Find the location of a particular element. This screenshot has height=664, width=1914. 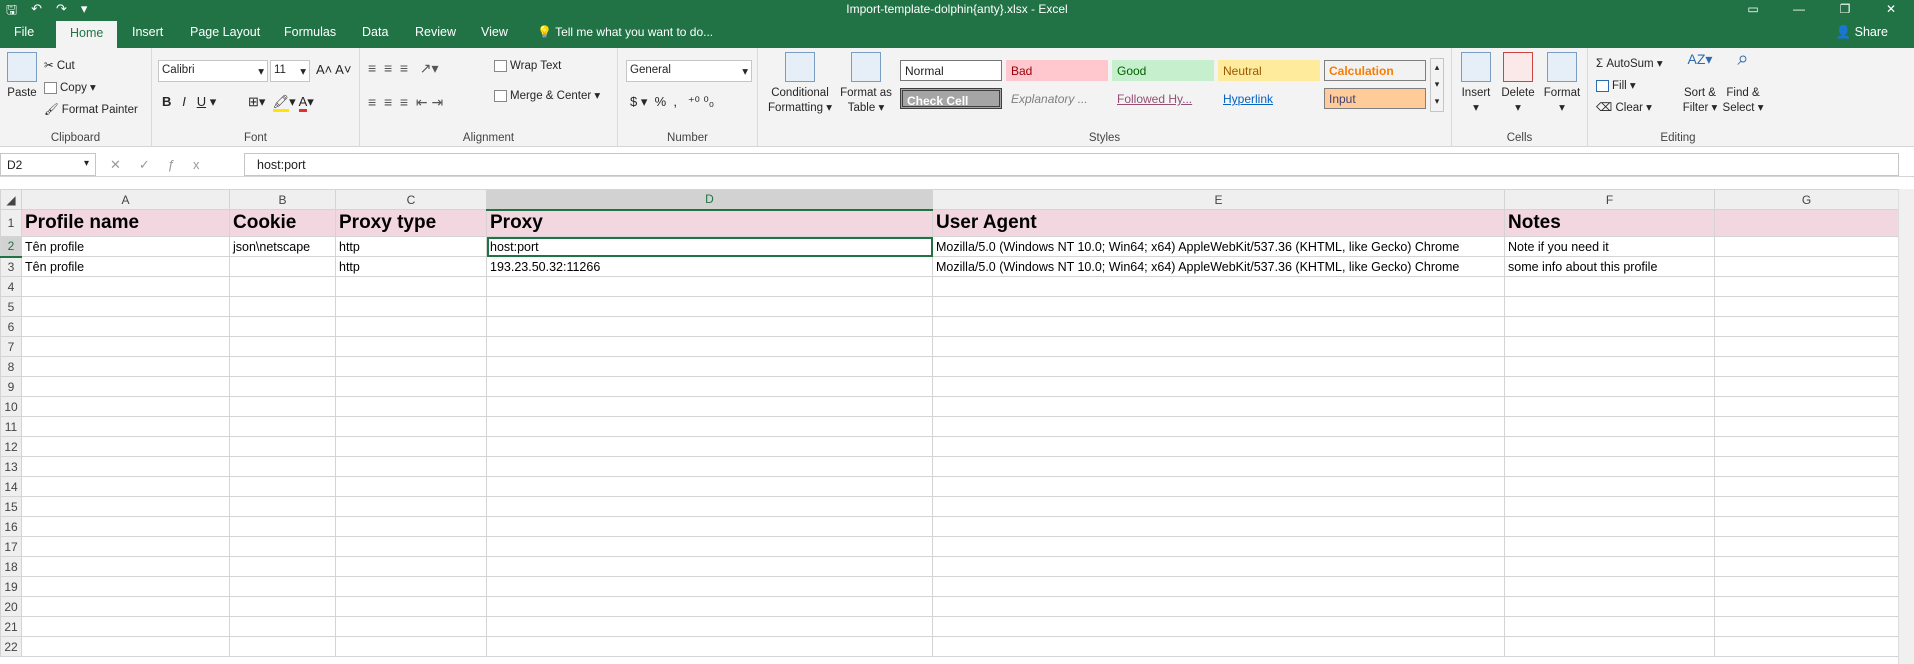

cell: Profile name is located at coordinates (125, 223).